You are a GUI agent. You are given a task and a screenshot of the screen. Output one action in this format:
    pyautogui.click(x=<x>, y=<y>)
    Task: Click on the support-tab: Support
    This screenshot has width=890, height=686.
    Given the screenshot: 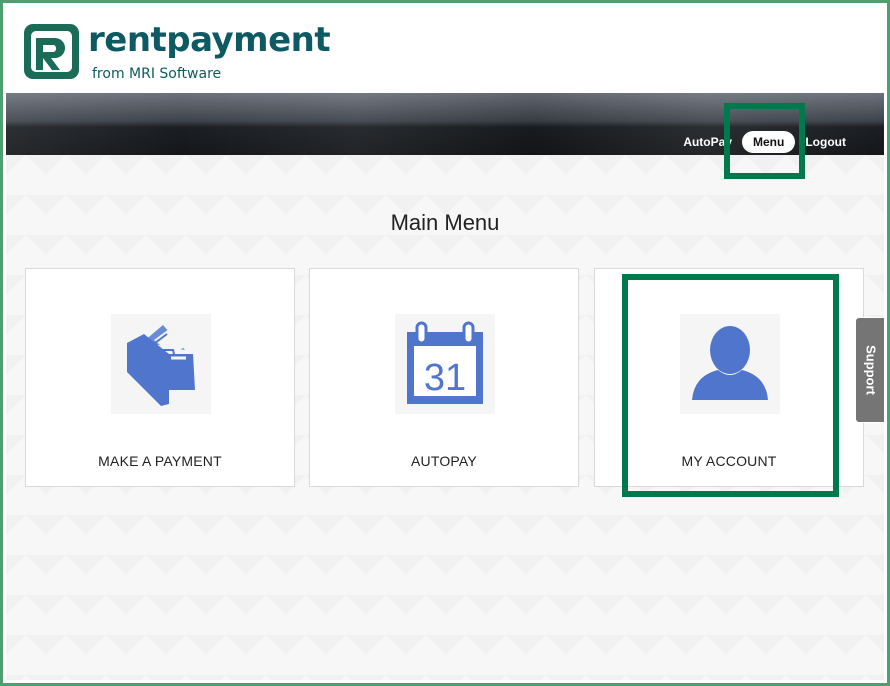 What is the action you would take?
    pyautogui.click(x=869, y=370)
    